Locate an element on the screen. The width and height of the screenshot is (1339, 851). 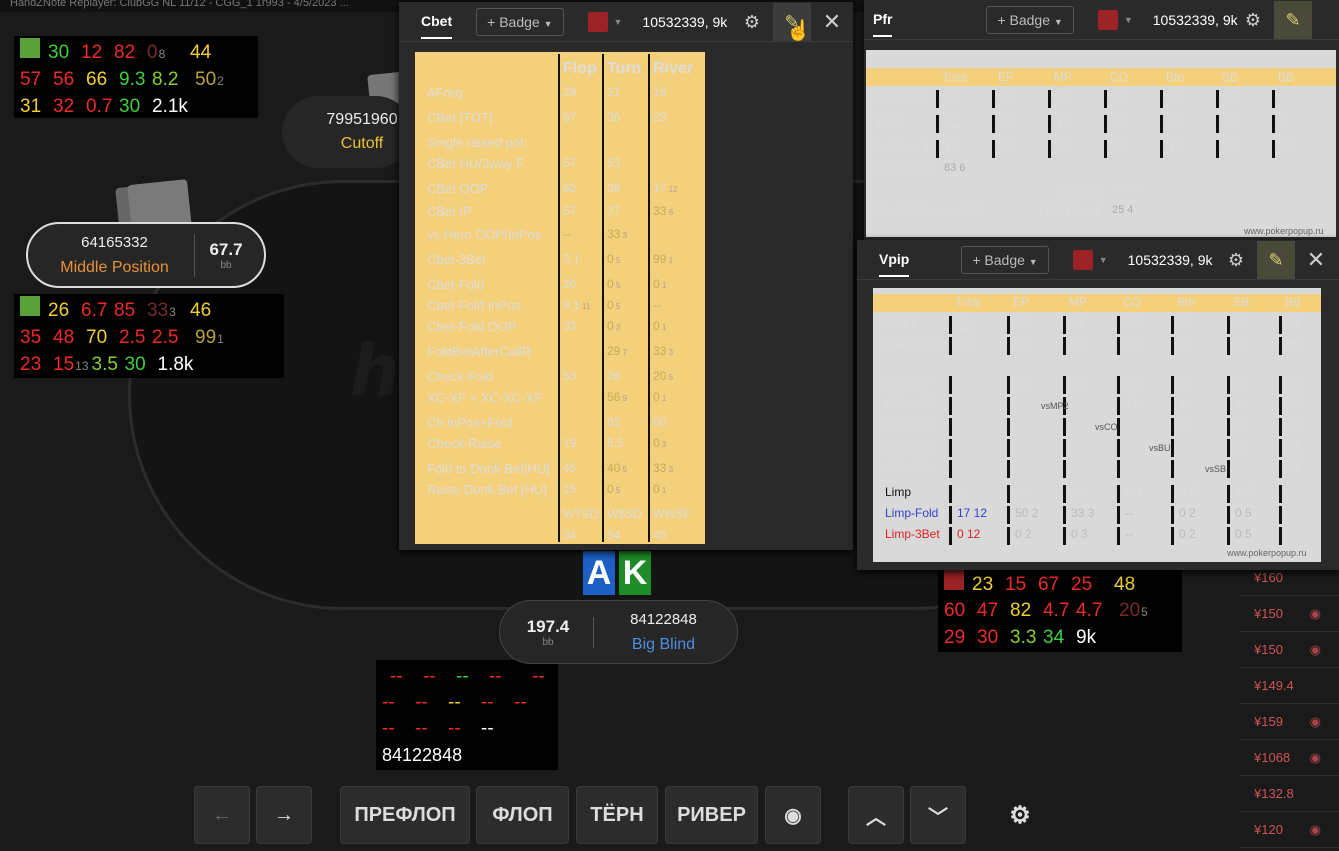
hud-stat: 3.3 is located at coordinates (1025, 638).